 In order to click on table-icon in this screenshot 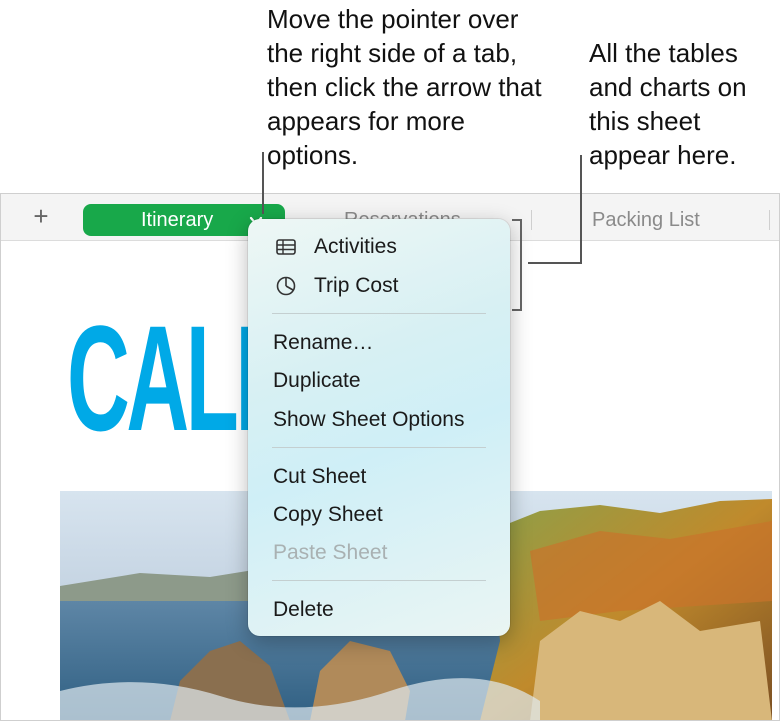, I will do `click(286, 247)`.